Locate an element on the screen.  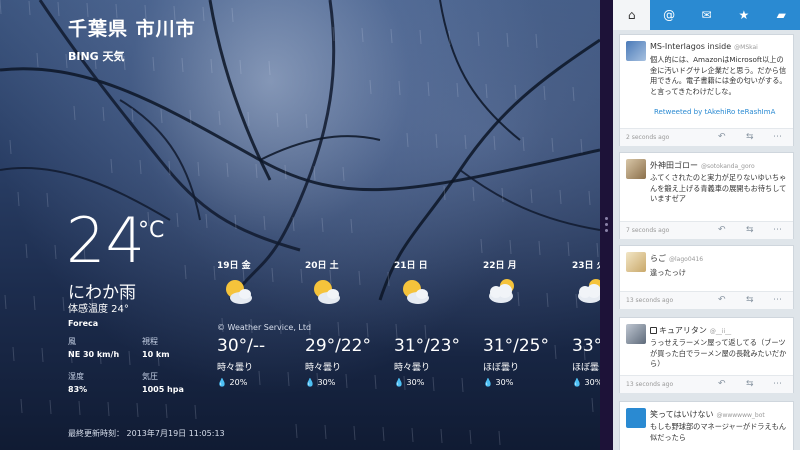
tweet-card: らご @lago0416 違ったっけ 13 seconds ago ↶ ⇆ ⋯ is located at coordinates (706, 277).